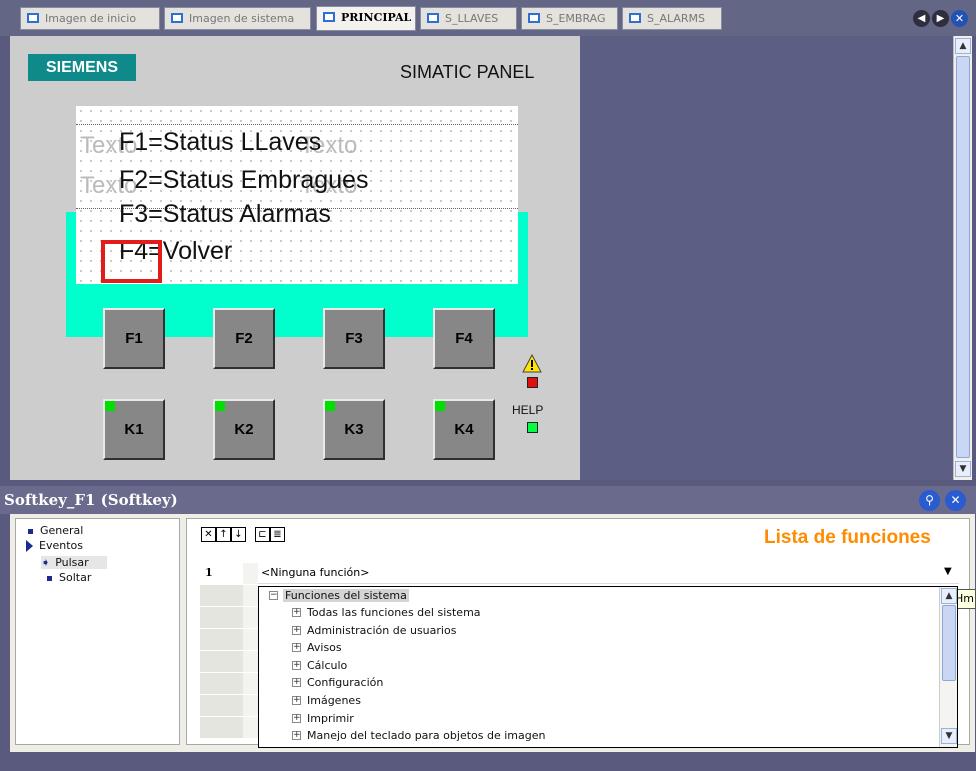 The height and width of the screenshot is (771, 976). Describe the element at coordinates (676, 18) in the screenshot. I see `tab-label: S_ALARMS` at that location.